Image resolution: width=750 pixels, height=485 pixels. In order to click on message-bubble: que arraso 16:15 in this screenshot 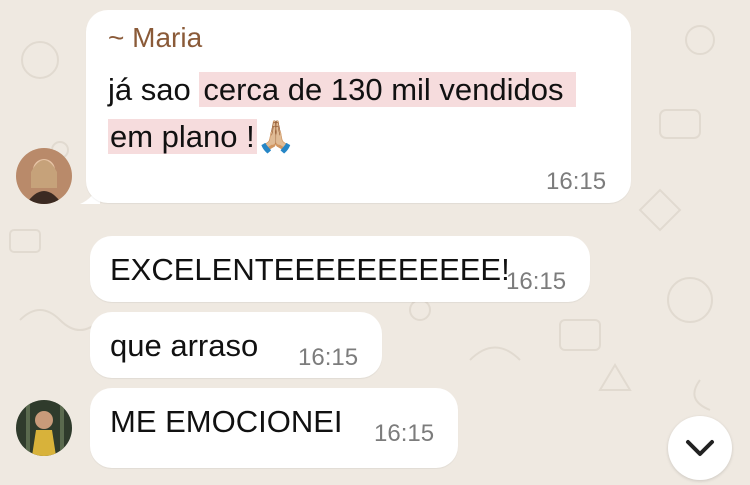, I will do `click(236, 345)`.